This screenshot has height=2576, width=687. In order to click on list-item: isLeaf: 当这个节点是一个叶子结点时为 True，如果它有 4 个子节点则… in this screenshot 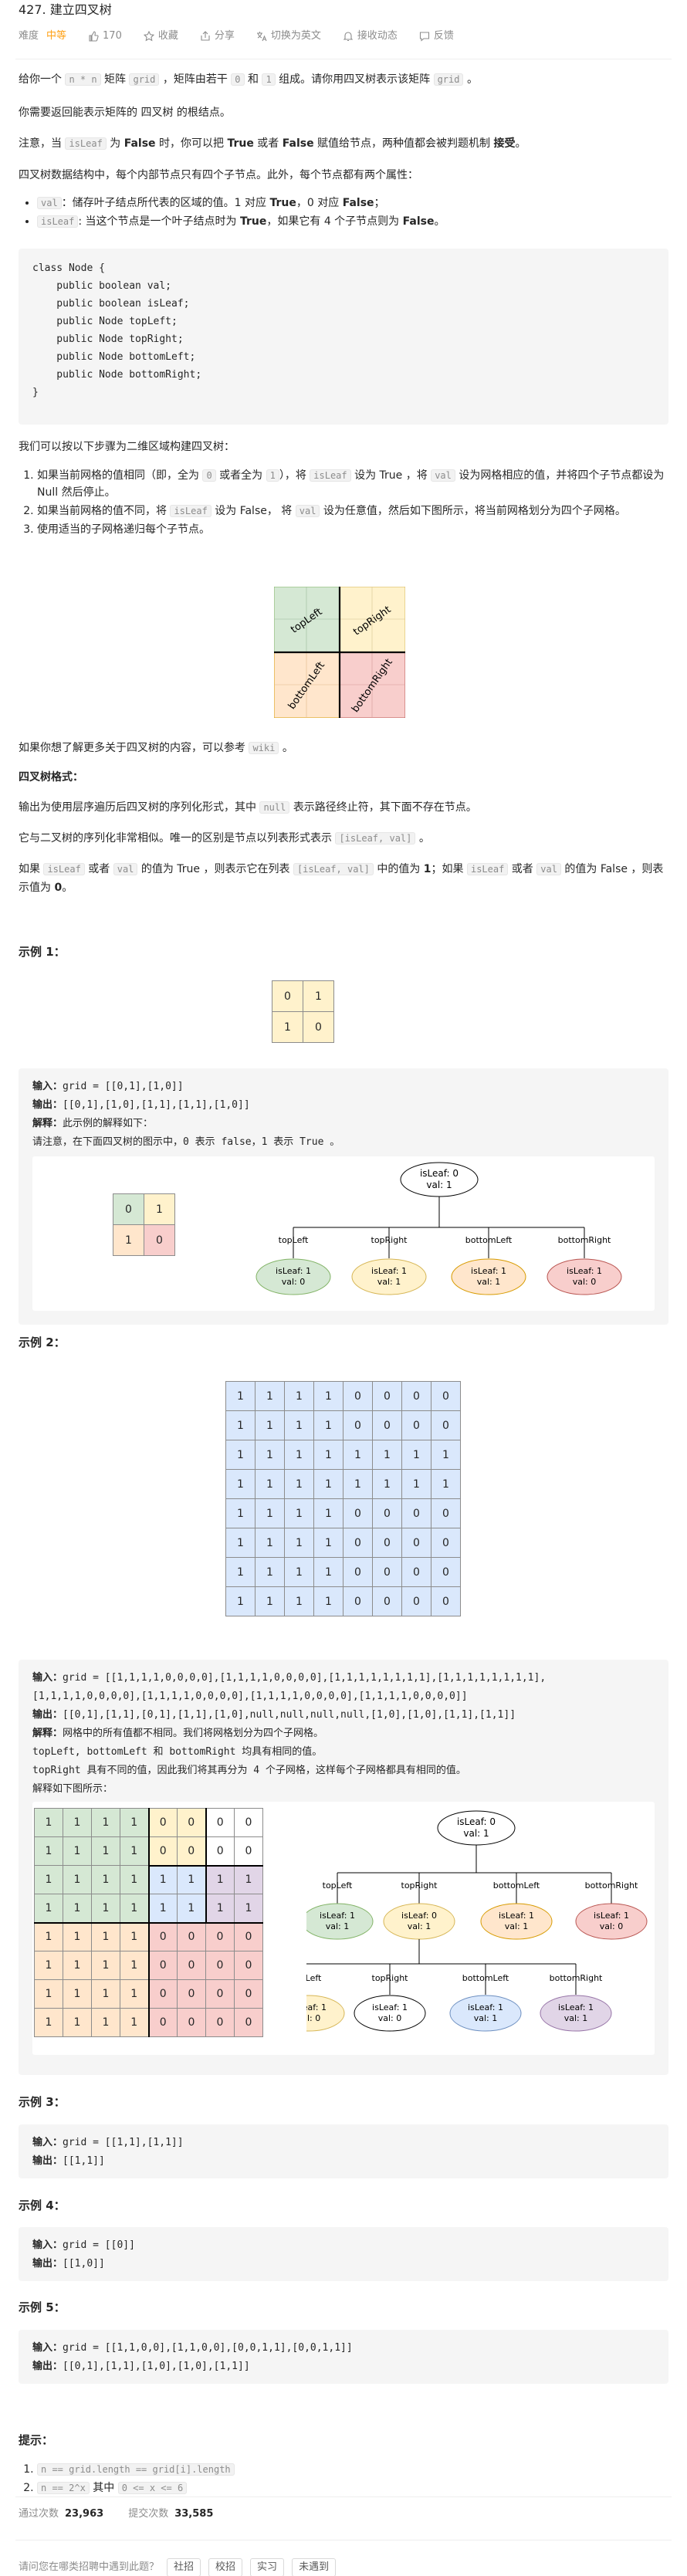, I will do `click(352, 222)`.